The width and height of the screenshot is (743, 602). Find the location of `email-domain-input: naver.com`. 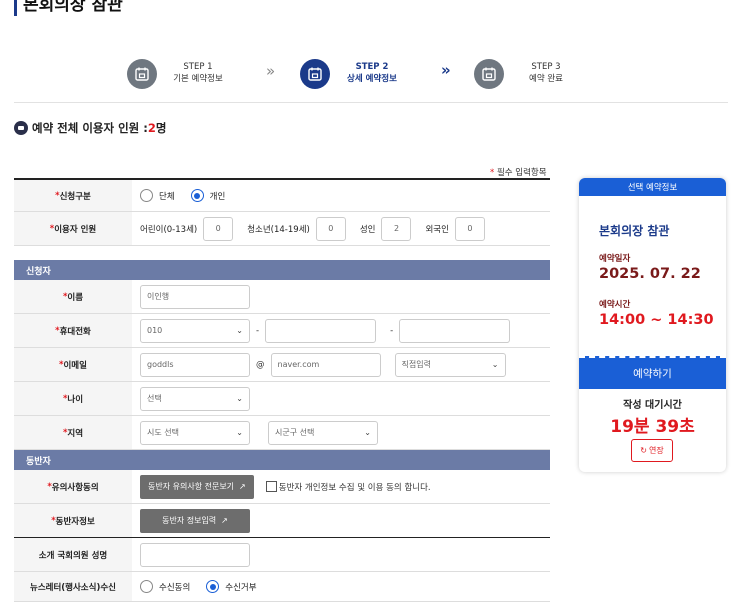

email-domain-input: naver.com is located at coordinates (325, 364).